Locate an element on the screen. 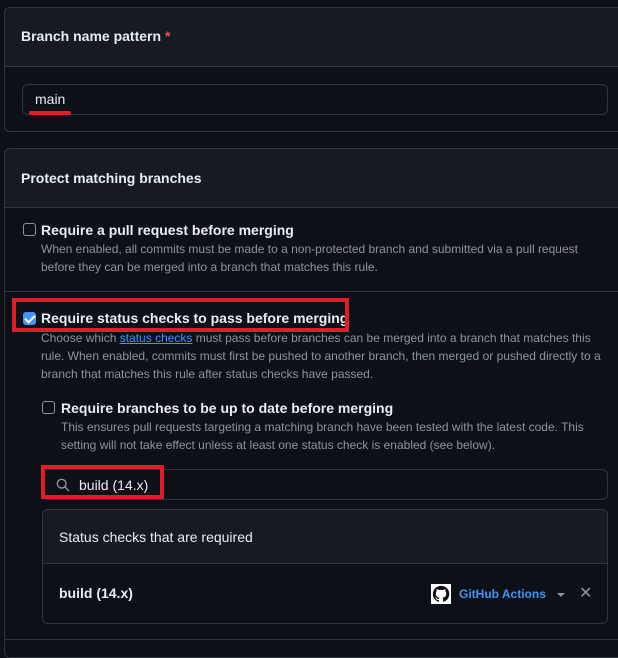  require-pr-checkbox is located at coordinates (29, 229).